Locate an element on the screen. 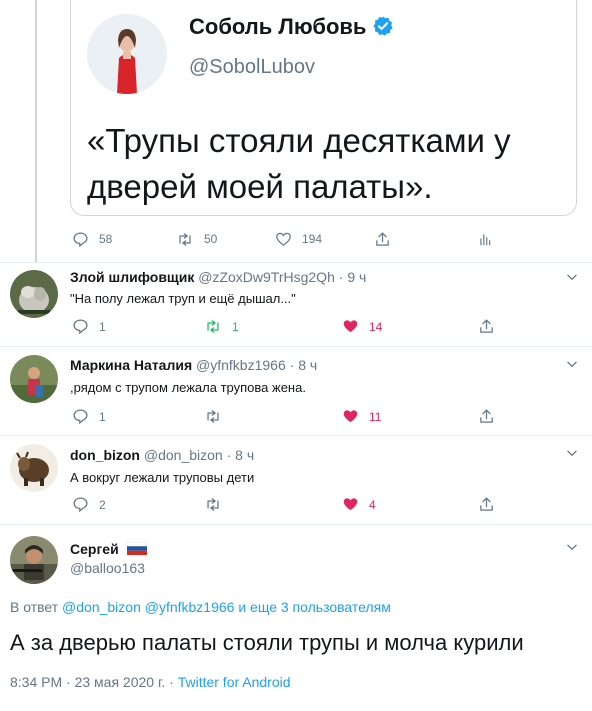 The height and width of the screenshot is (711, 592). main-tweet-handle-row: @balloo163 is located at coordinates (107, 568).